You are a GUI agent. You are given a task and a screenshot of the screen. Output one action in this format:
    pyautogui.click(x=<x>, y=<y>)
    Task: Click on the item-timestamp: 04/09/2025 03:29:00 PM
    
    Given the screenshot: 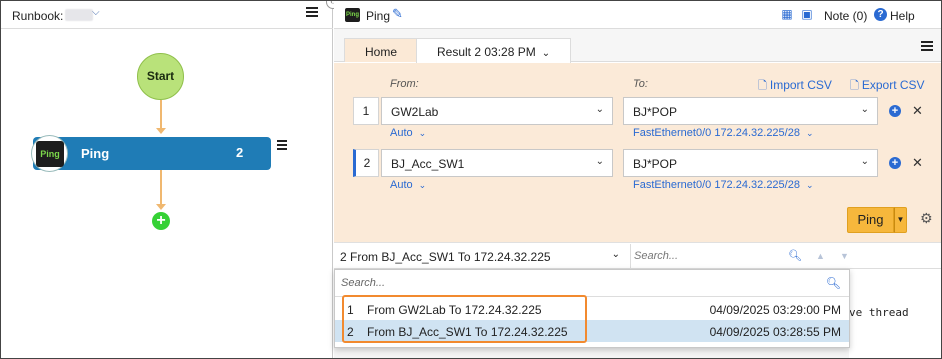 What is the action you would take?
    pyautogui.click(x=775, y=310)
    